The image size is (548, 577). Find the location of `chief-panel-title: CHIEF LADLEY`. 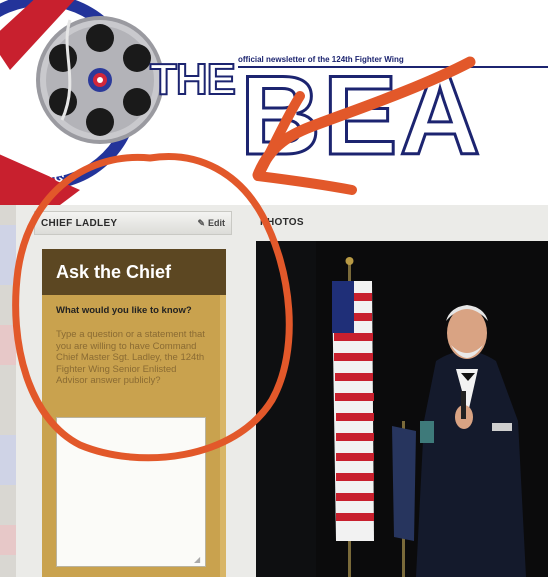

chief-panel-title: CHIEF LADLEY is located at coordinates (79, 223).